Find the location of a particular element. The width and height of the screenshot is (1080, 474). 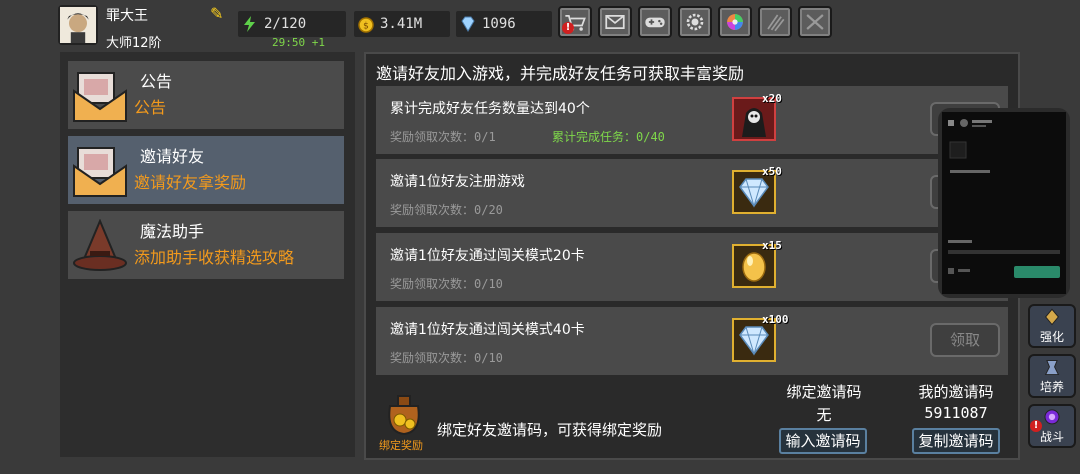

bound-code-label: 绑定邀请码 is located at coordinates (824, 392).